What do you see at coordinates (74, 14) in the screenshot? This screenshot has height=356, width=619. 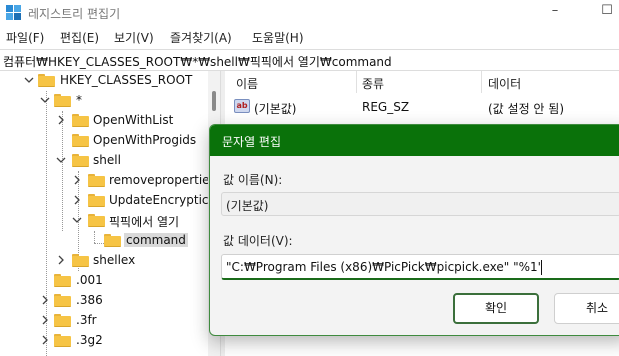 I see `window-title: 레지스트리 편집기` at bounding box center [74, 14].